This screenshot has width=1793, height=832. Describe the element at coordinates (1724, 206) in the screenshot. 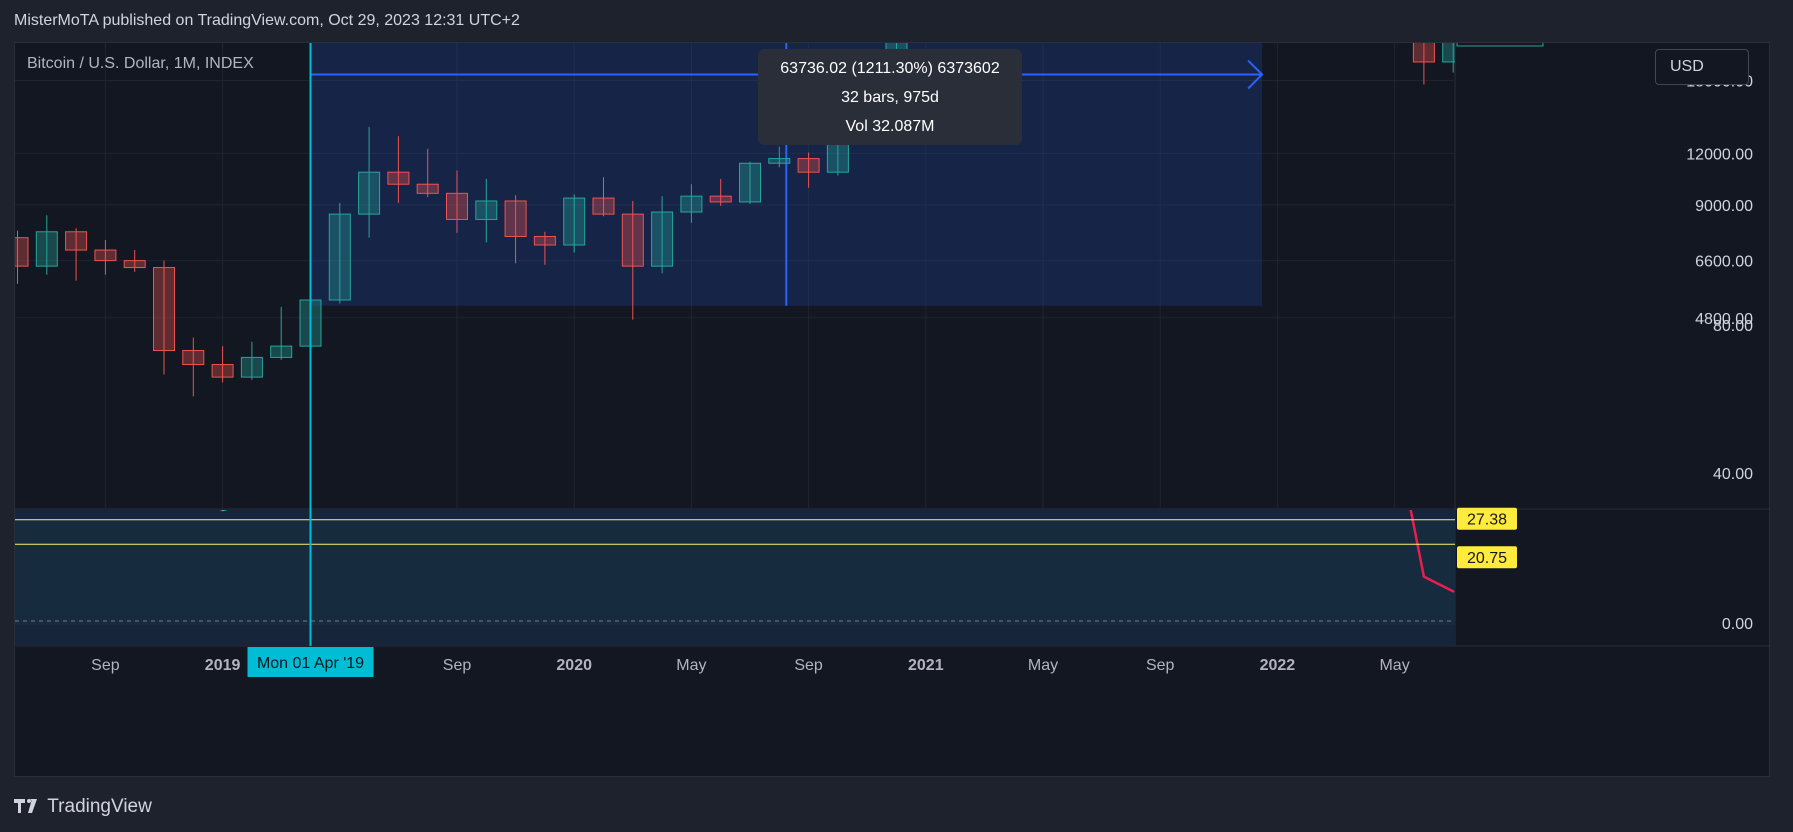

I see `y-tick-label: 9000.00` at that location.